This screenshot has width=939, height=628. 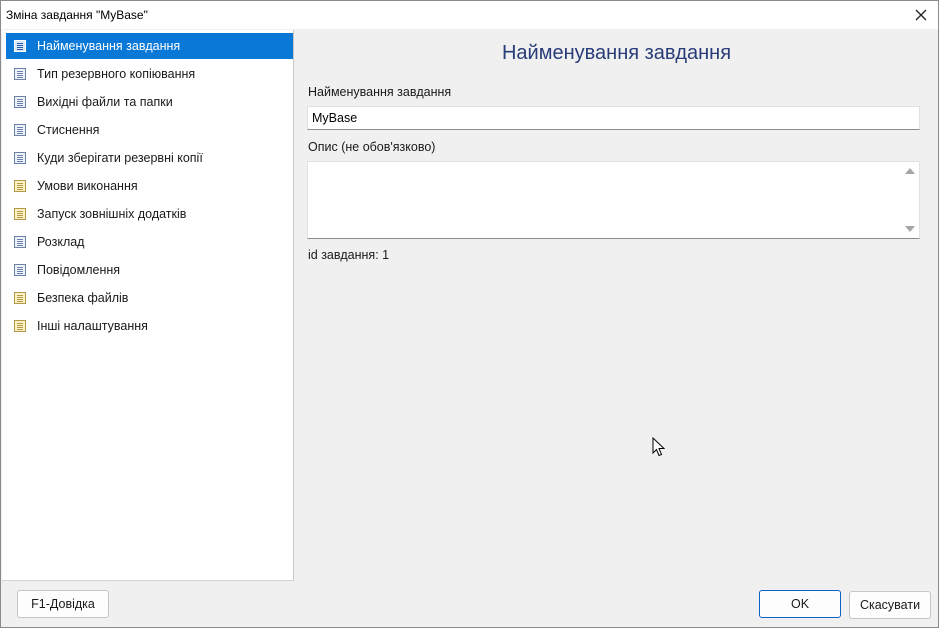 What do you see at coordinates (921, 15) in the screenshot?
I see `close-icon` at bounding box center [921, 15].